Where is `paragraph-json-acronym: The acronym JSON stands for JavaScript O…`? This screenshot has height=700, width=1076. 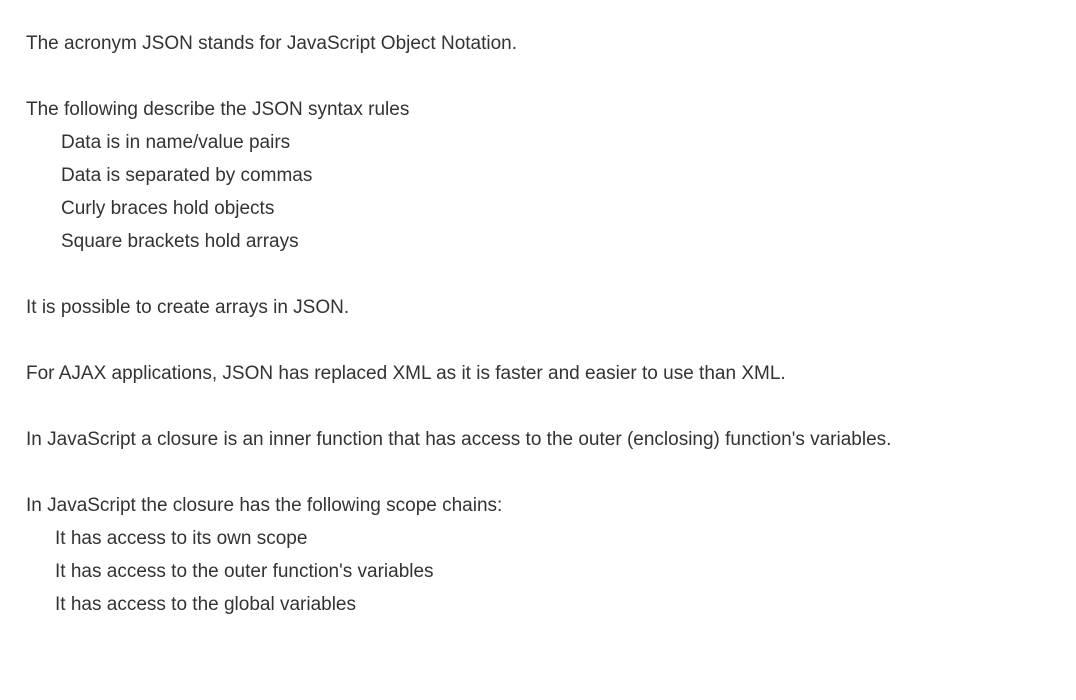
paragraph-json-acronym: The acronym JSON stands for JavaScript O… is located at coordinates (272, 43).